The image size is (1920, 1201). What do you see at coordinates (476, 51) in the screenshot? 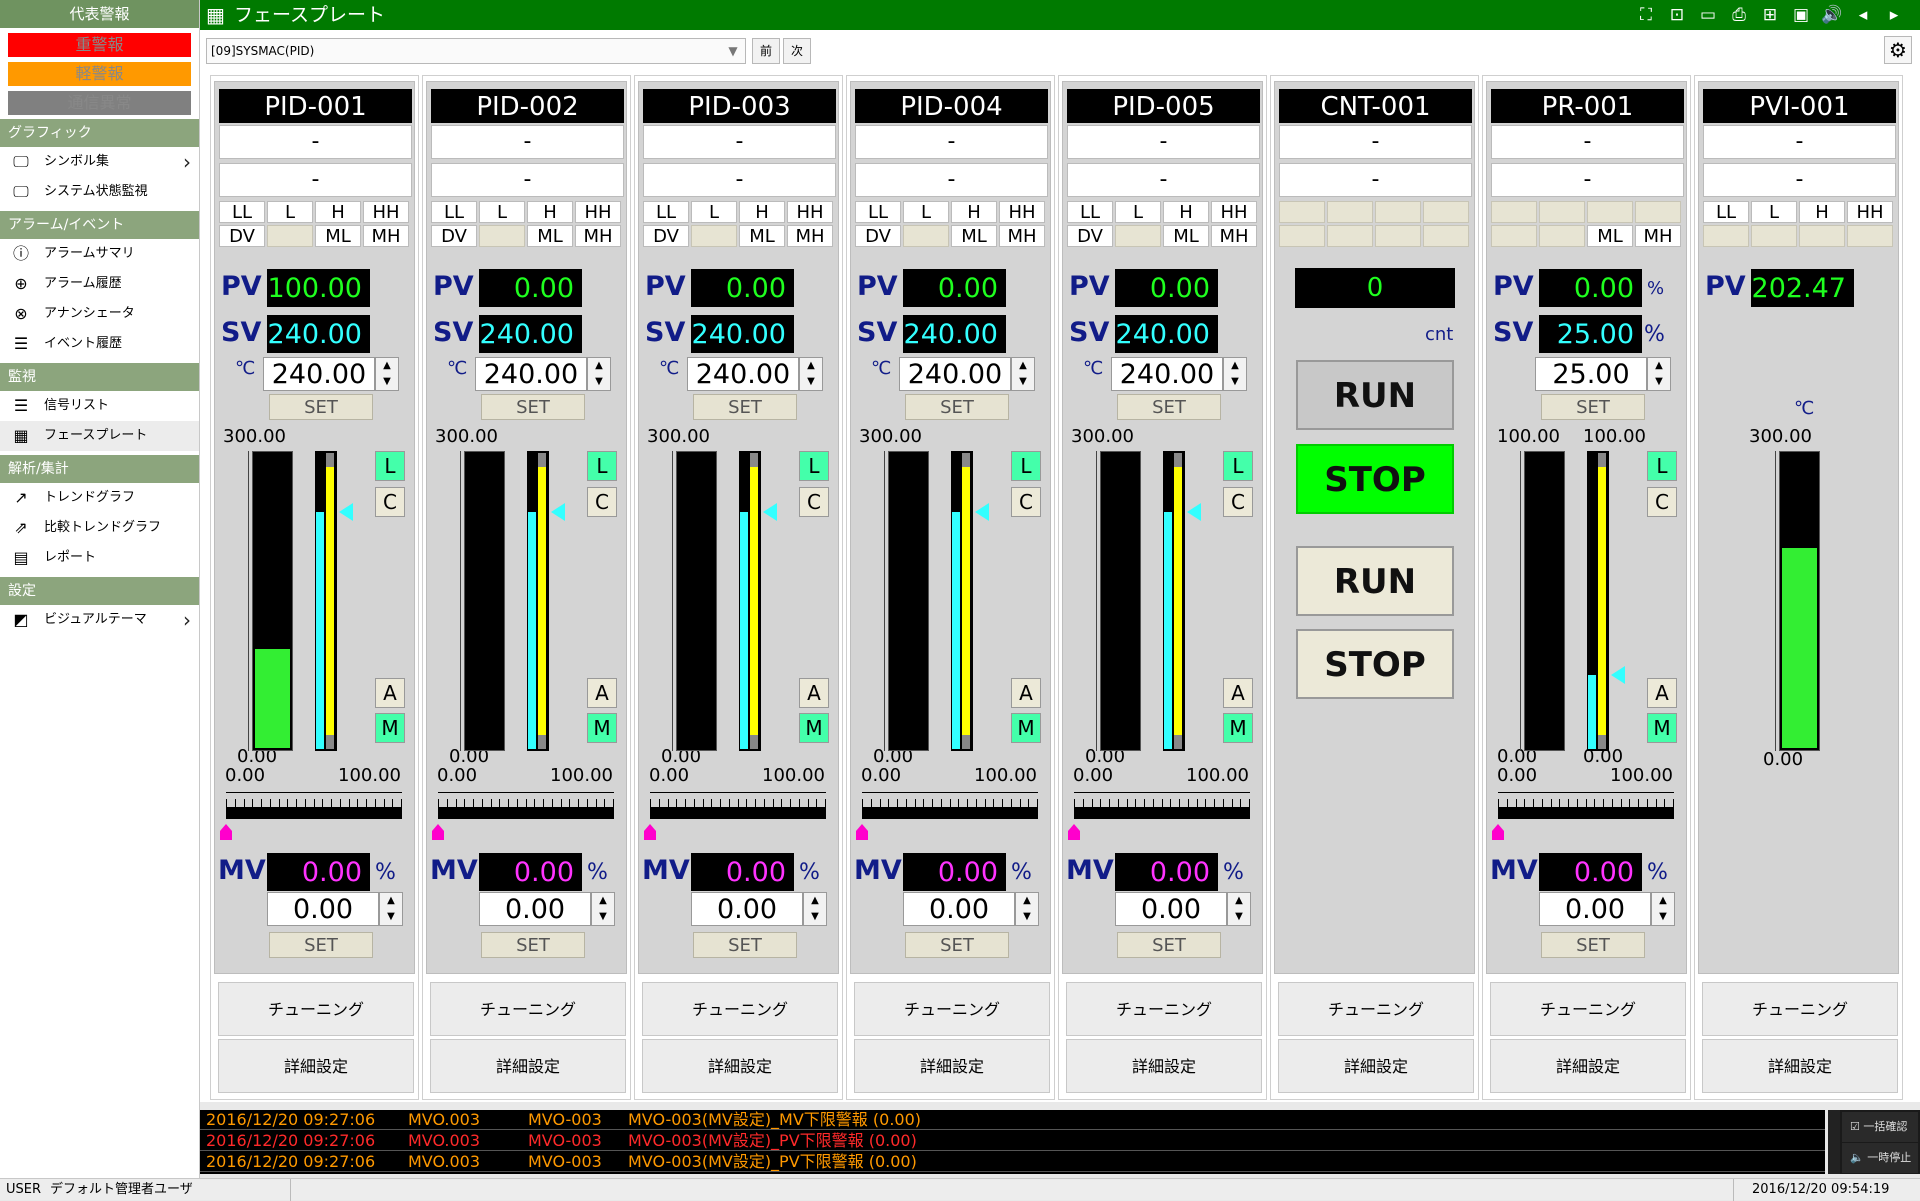
I see `faceplate-group-select: [09]SYSMAC(PID) ▼` at bounding box center [476, 51].